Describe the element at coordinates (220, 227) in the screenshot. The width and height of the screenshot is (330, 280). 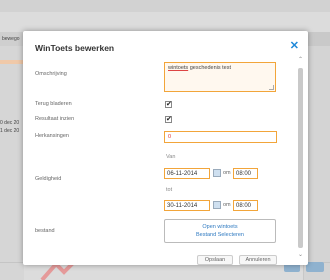
I see `open-wintoets-link: Open wintoets` at that location.